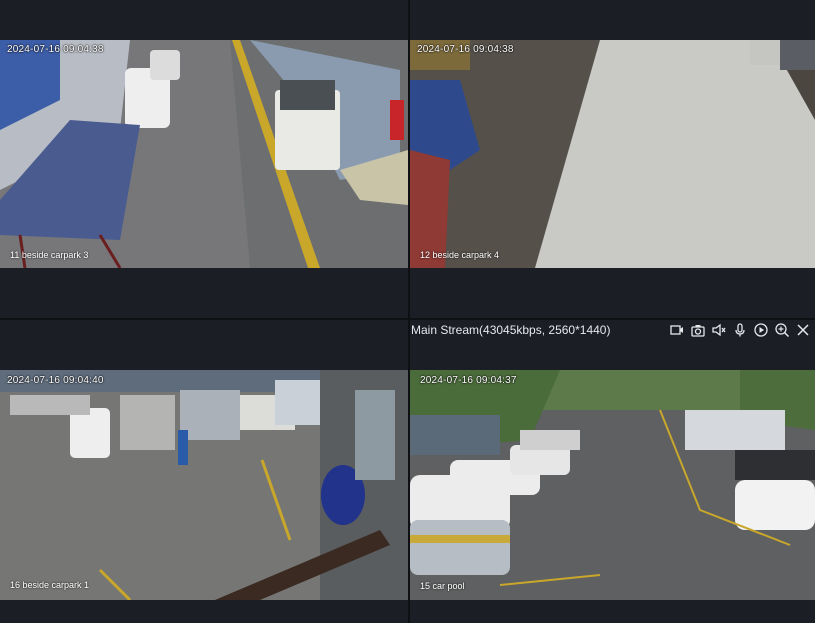  Describe the element at coordinates (782, 330) in the screenshot. I see `zoom-in-icon` at that location.